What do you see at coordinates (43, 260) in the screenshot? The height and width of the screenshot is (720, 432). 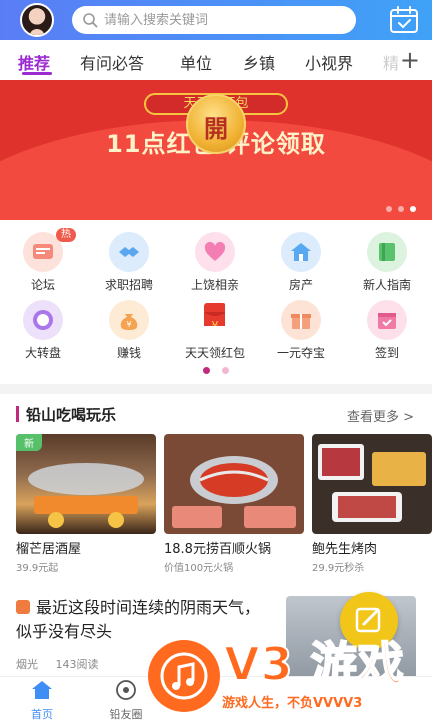 I see `grid-item-forum: 热 论坛` at bounding box center [43, 260].